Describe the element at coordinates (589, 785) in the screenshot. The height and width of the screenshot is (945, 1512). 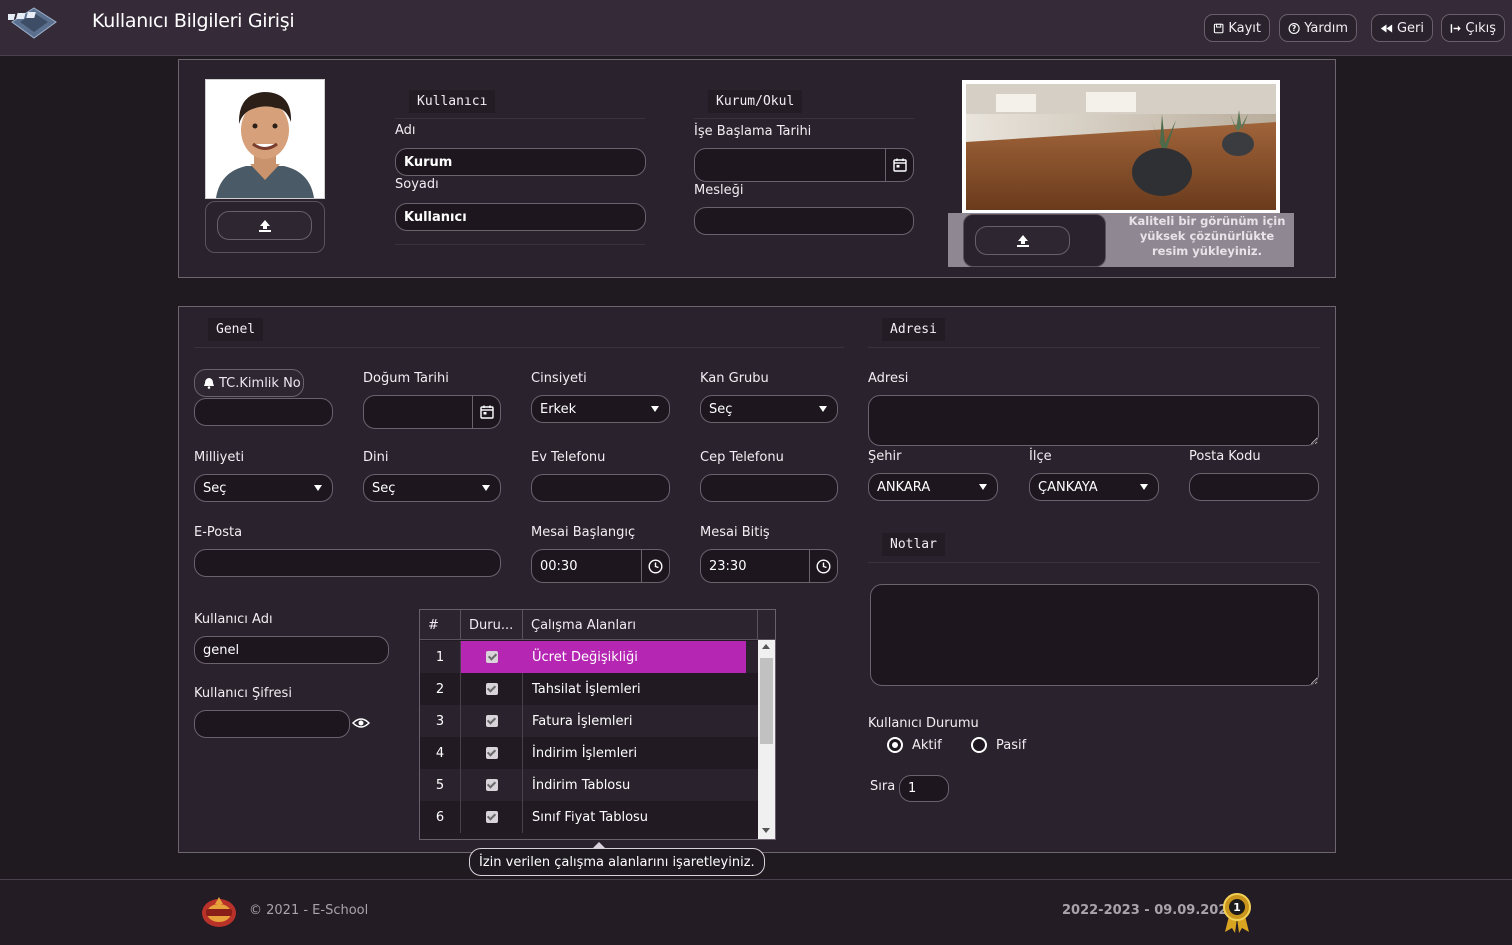
I see `table-row: 5 İndirim Tablosu` at that location.